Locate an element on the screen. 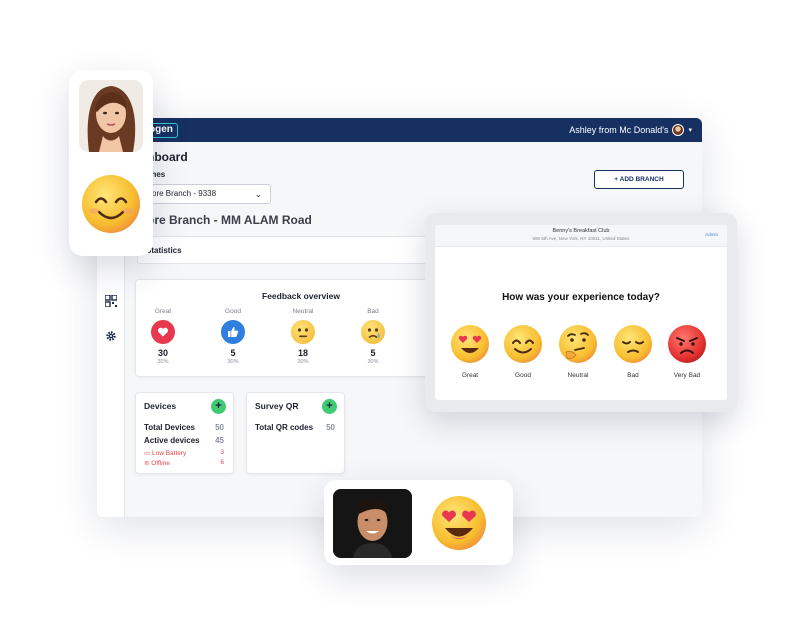  total-qr-label: Total QR codes is located at coordinates (284, 427).